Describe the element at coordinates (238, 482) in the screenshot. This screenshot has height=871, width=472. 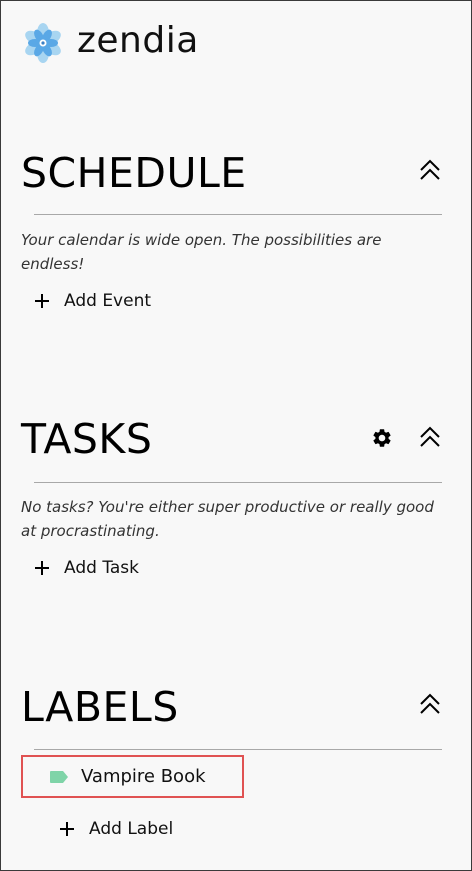
I see `tasks-divider` at that location.